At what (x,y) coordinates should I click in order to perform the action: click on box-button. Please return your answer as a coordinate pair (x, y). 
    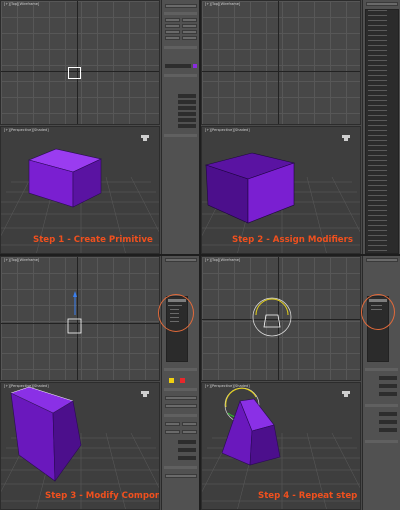
    Looking at the image, I should click on (172, 20).